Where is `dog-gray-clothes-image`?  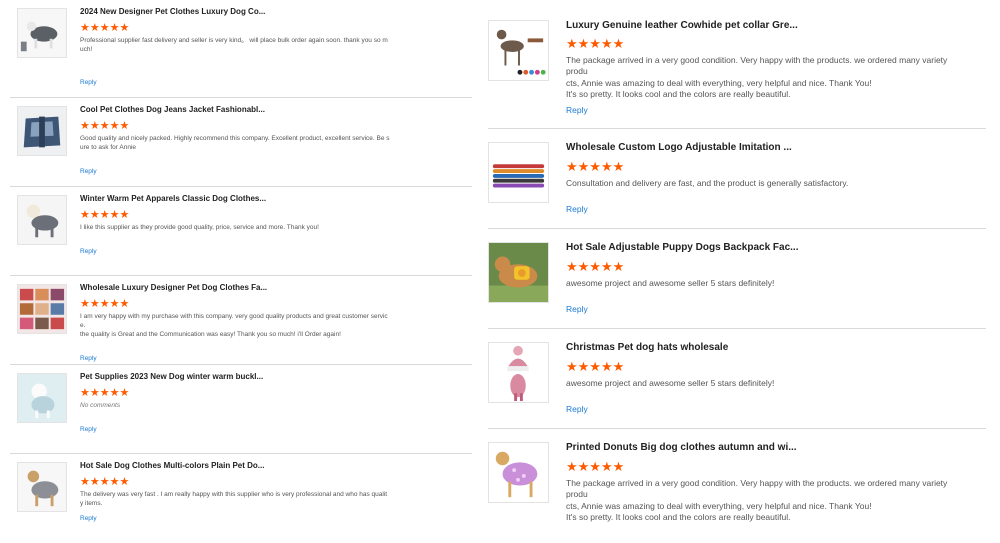
dog-gray-clothes-image is located at coordinates (42, 487).